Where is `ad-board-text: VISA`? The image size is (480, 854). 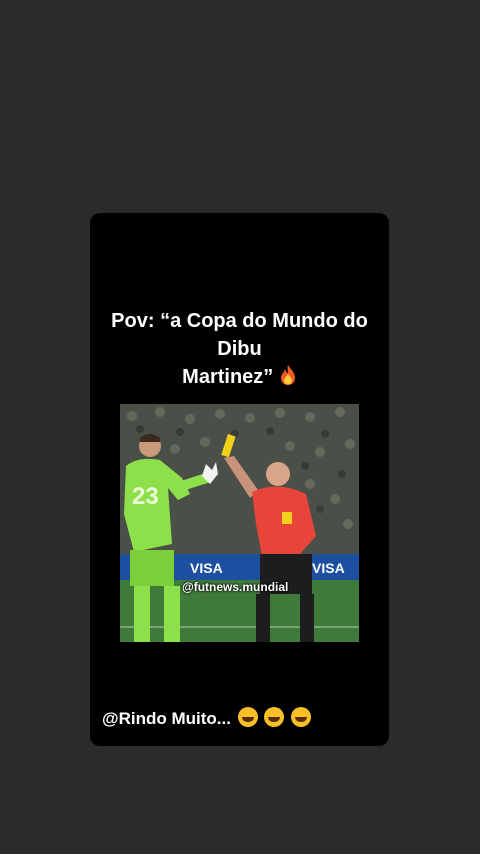
ad-board-text: VISA is located at coordinates (206, 568).